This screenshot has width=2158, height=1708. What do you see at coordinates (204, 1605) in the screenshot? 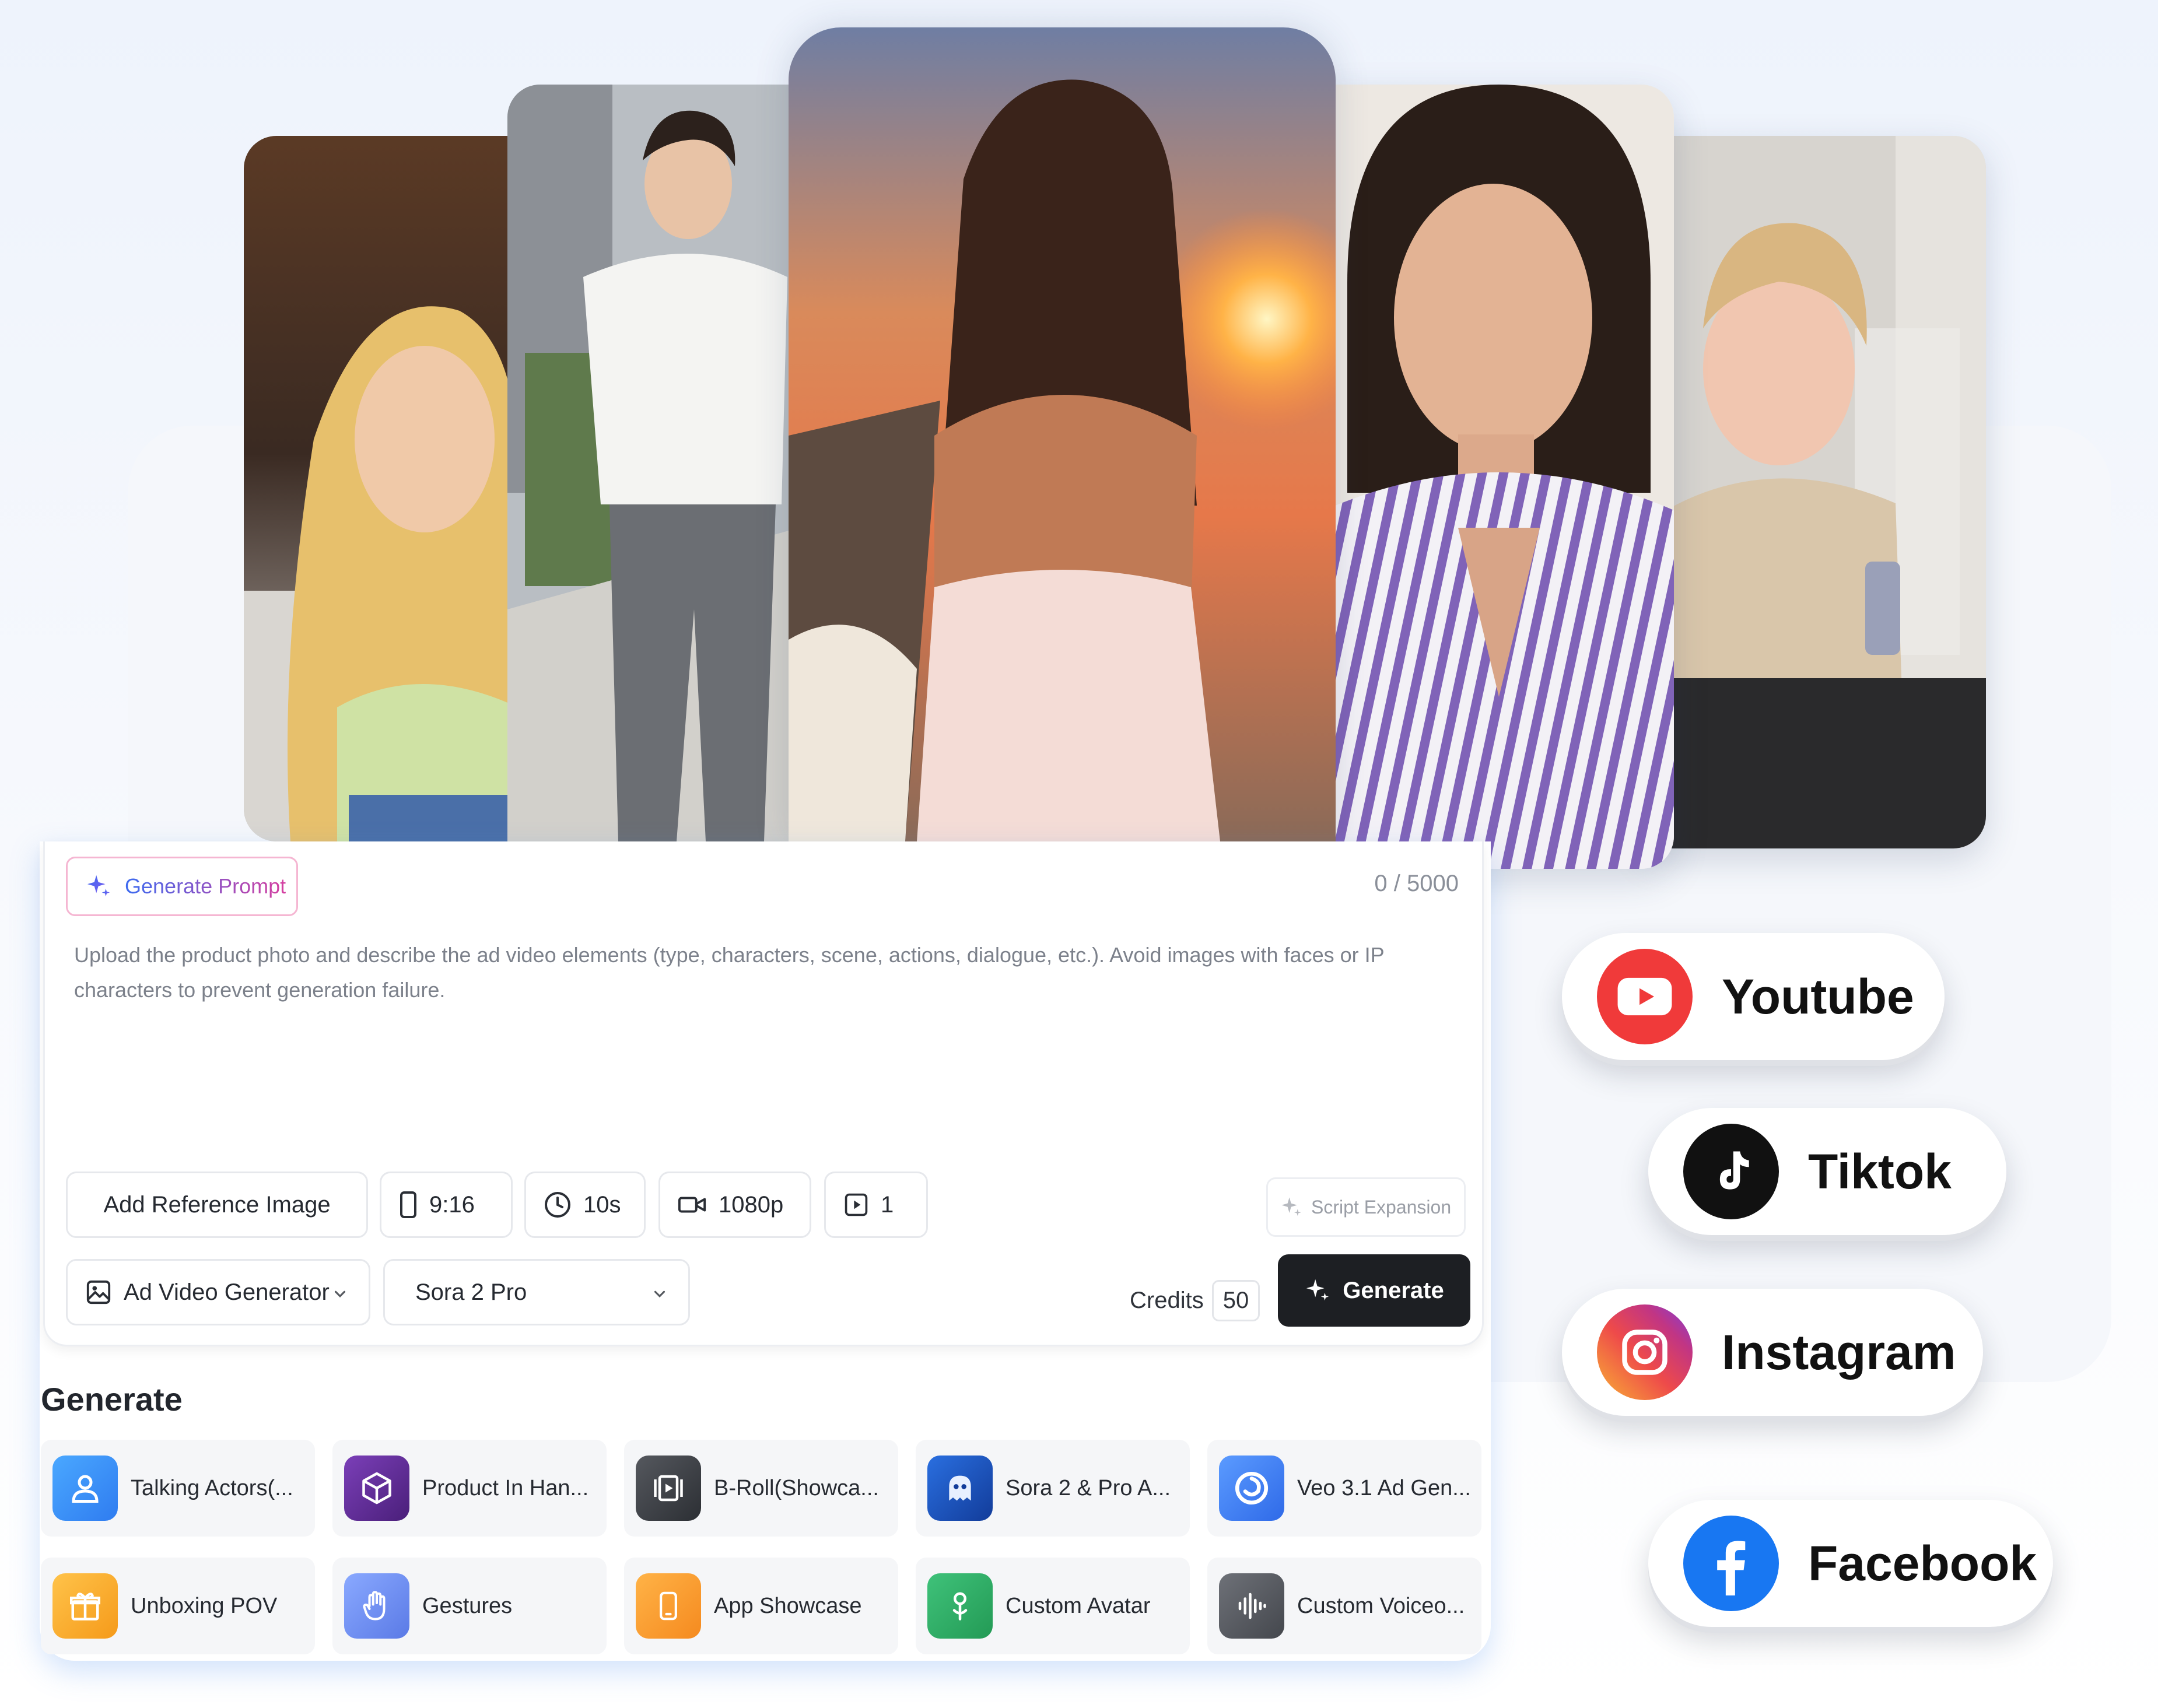
I see `tool-label: Unboxing POV` at bounding box center [204, 1605].